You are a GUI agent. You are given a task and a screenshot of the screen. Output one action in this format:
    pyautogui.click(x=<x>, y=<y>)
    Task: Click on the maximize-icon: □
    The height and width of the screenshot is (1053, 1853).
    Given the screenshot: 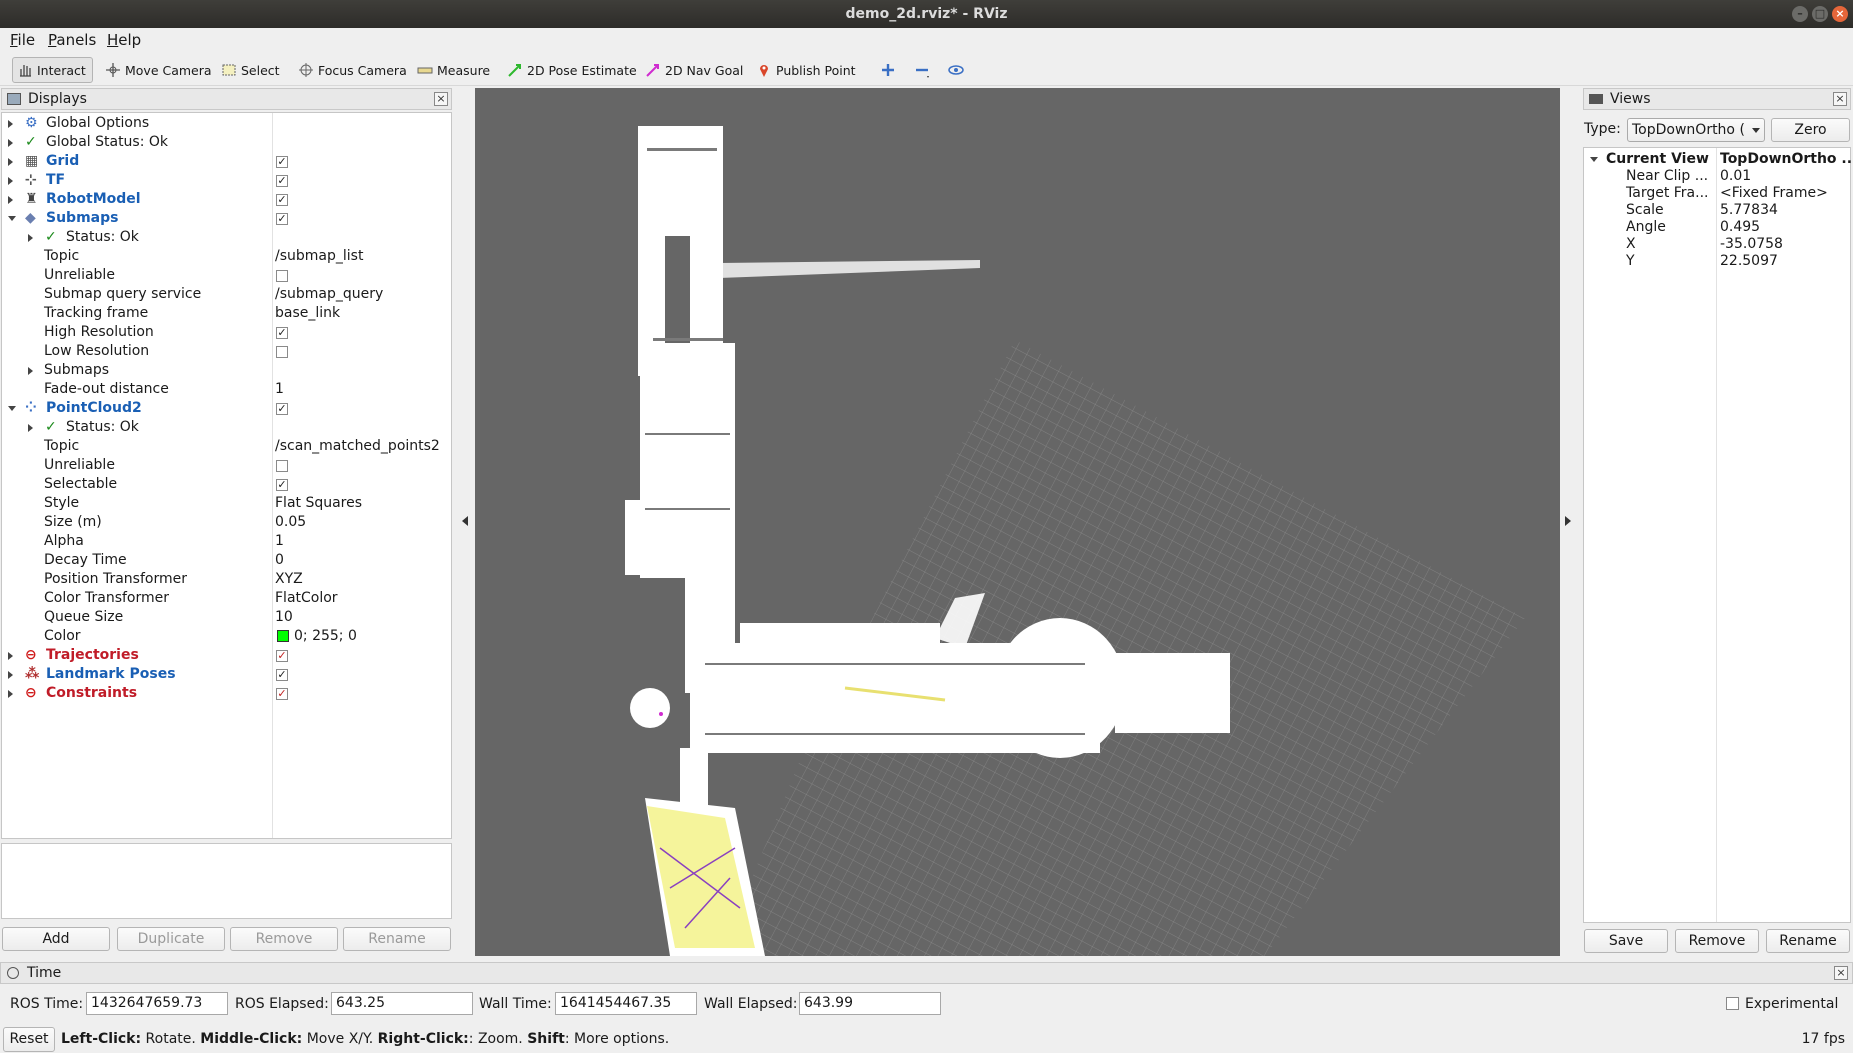 What is the action you would take?
    pyautogui.click(x=1820, y=14)
    